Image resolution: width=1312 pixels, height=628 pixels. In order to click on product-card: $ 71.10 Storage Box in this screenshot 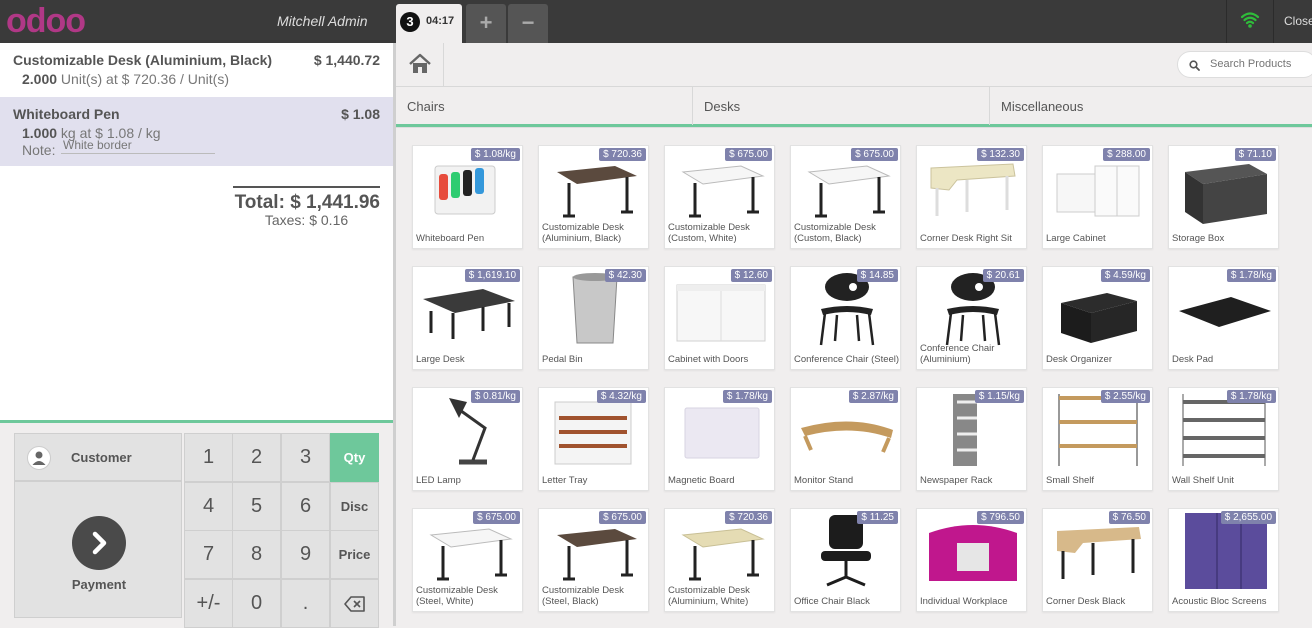, I will do `click(1223, 197)`.